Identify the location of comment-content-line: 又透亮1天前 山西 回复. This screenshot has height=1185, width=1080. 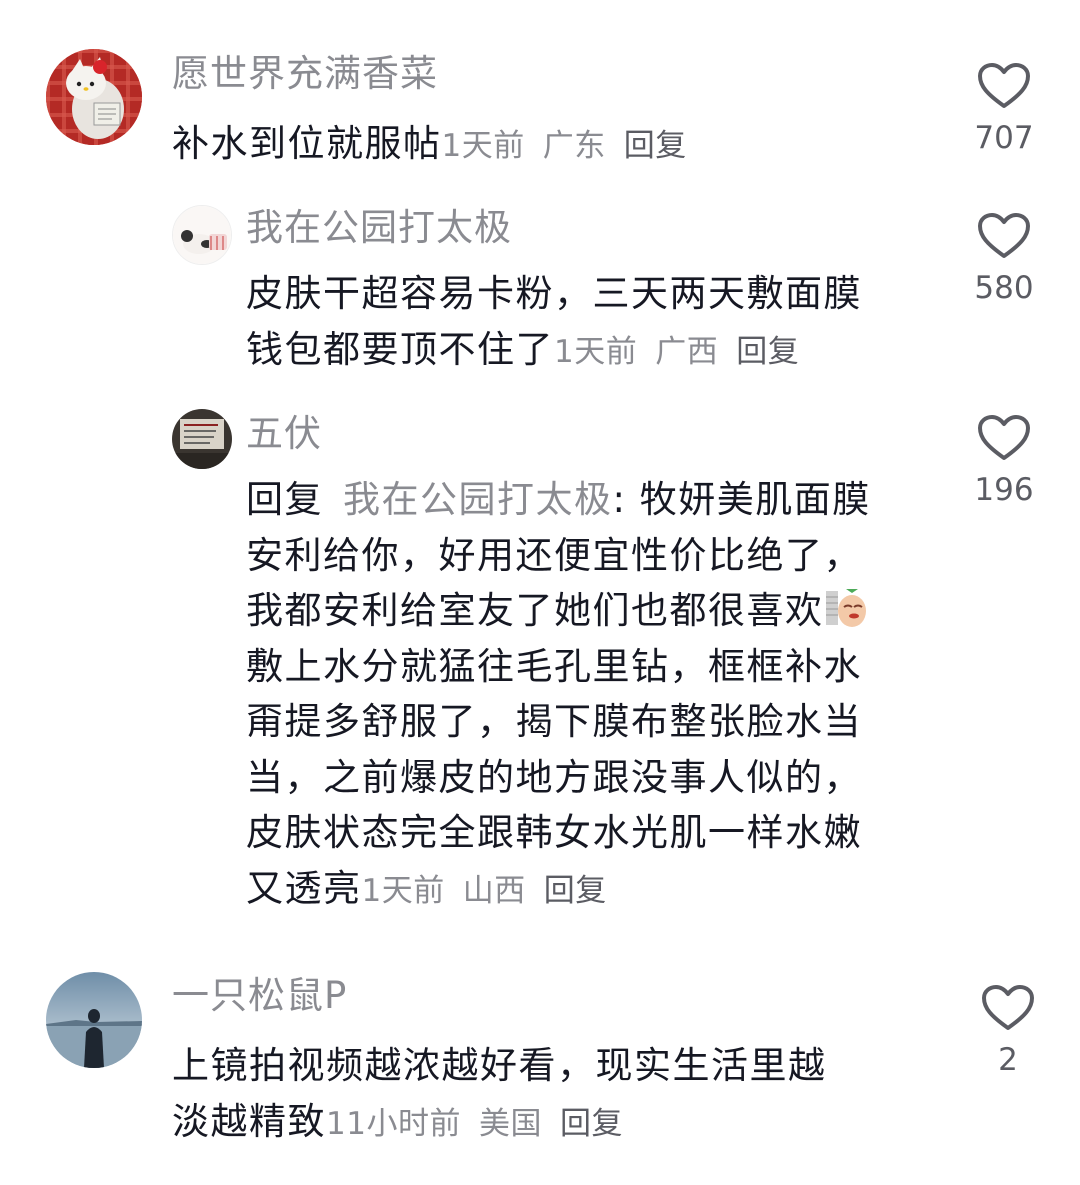
(596, 890).